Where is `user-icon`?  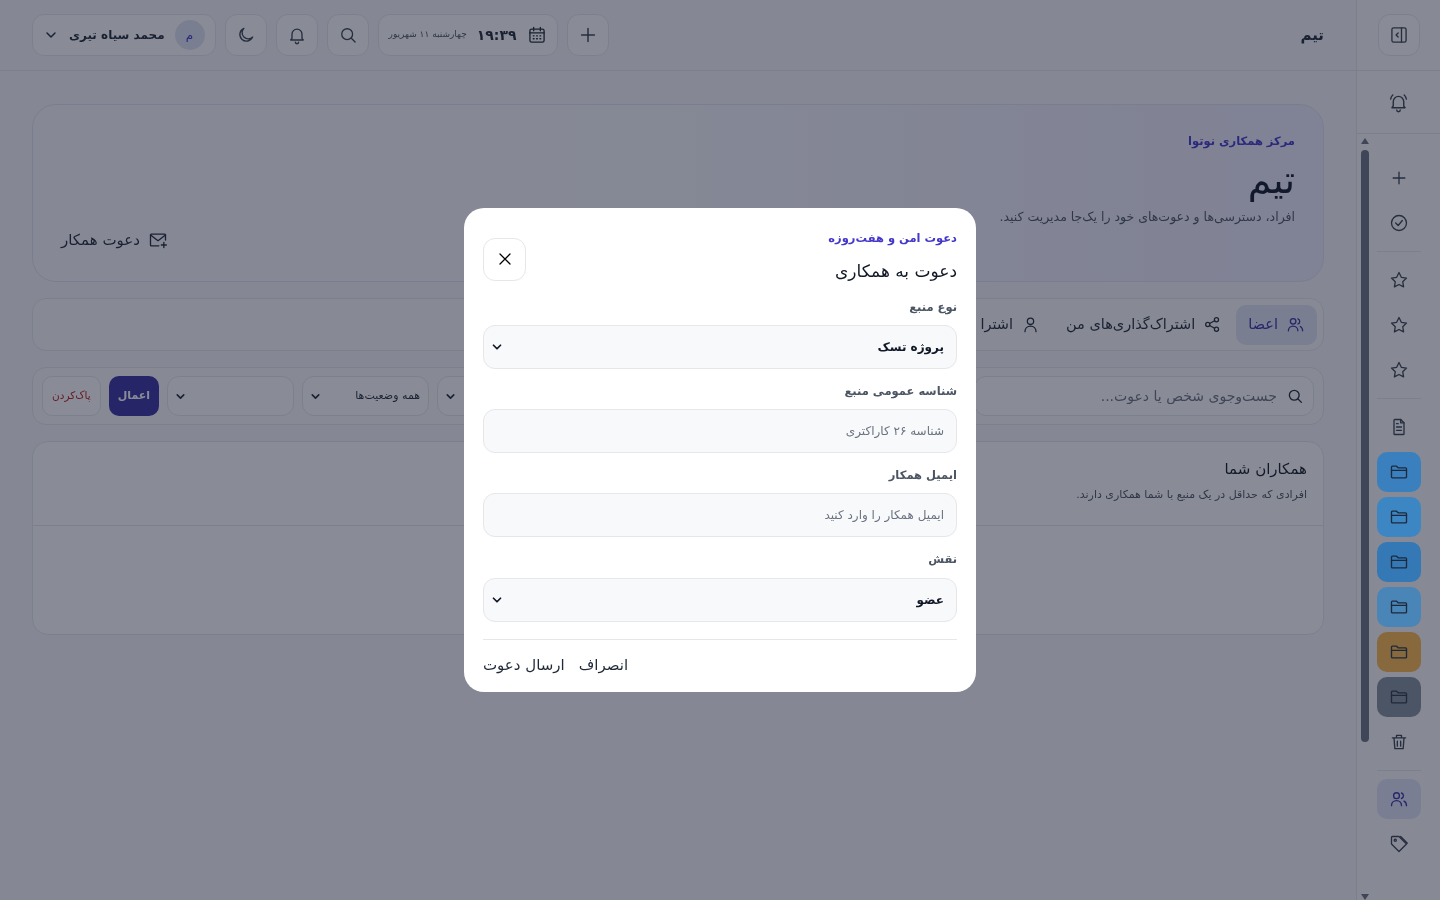 user-icon is located at coordinates (1030, 324).